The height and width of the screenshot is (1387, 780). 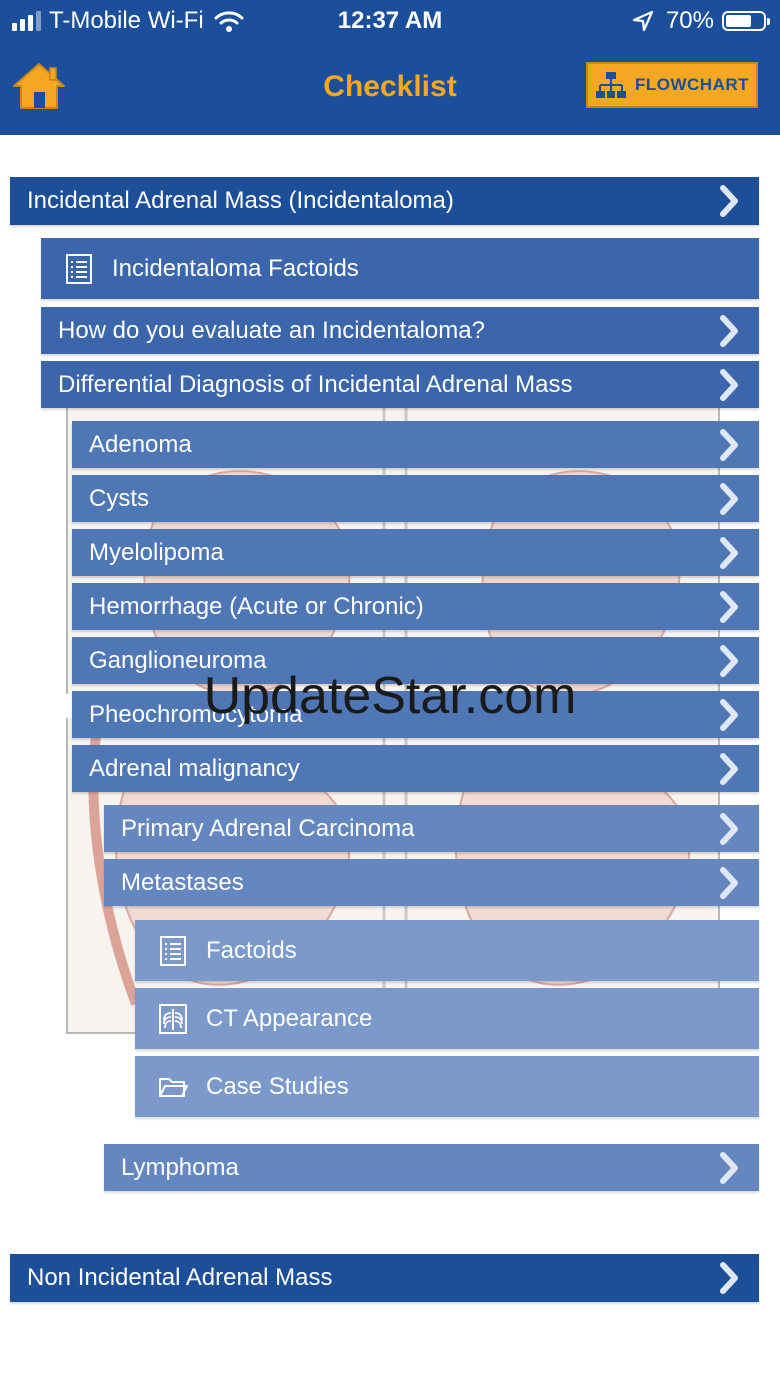 What do you see at coordinates (140, 444) in the screenshot?
I see `row-label: Adenoma` at bounding box center [140, 444].